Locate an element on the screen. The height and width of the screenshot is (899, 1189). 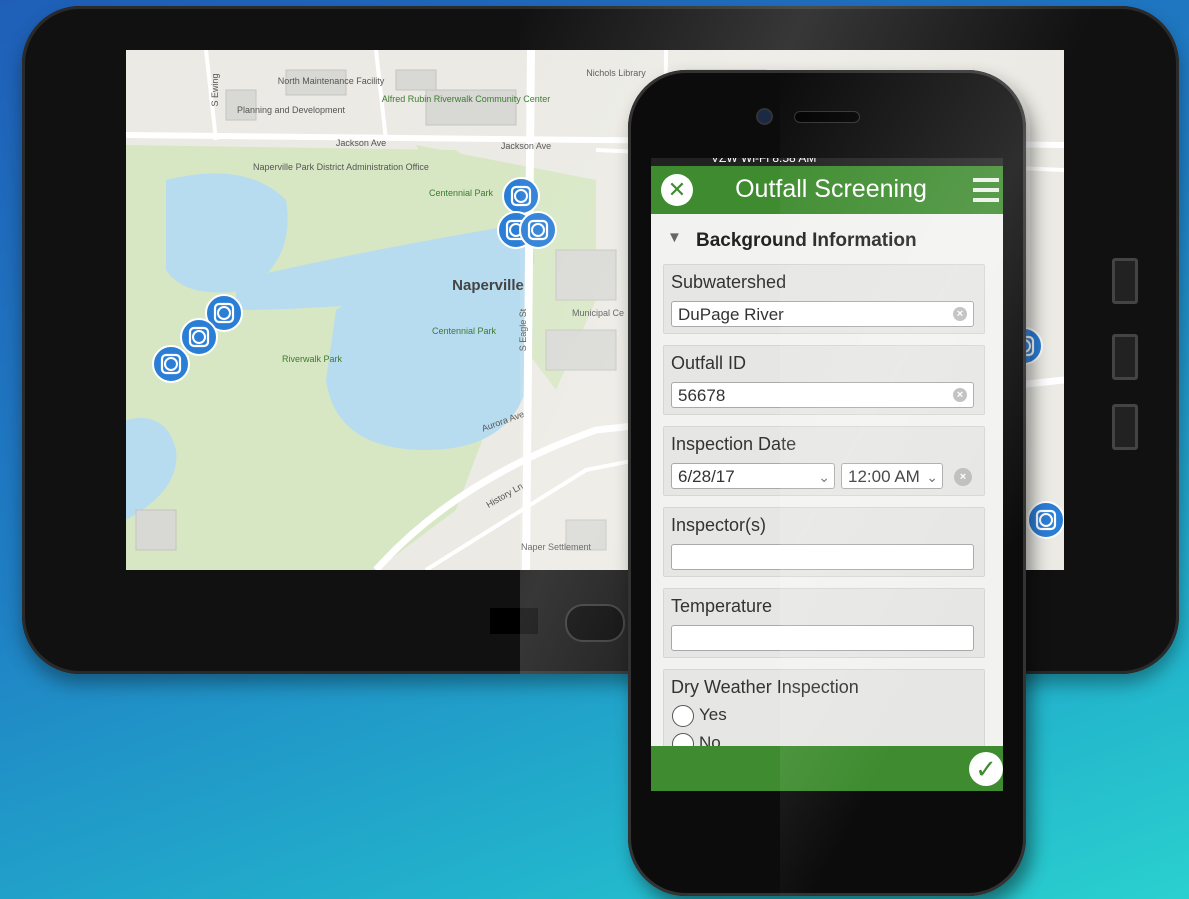
temperature-card: Temperature is located at coordinates (824, 623).